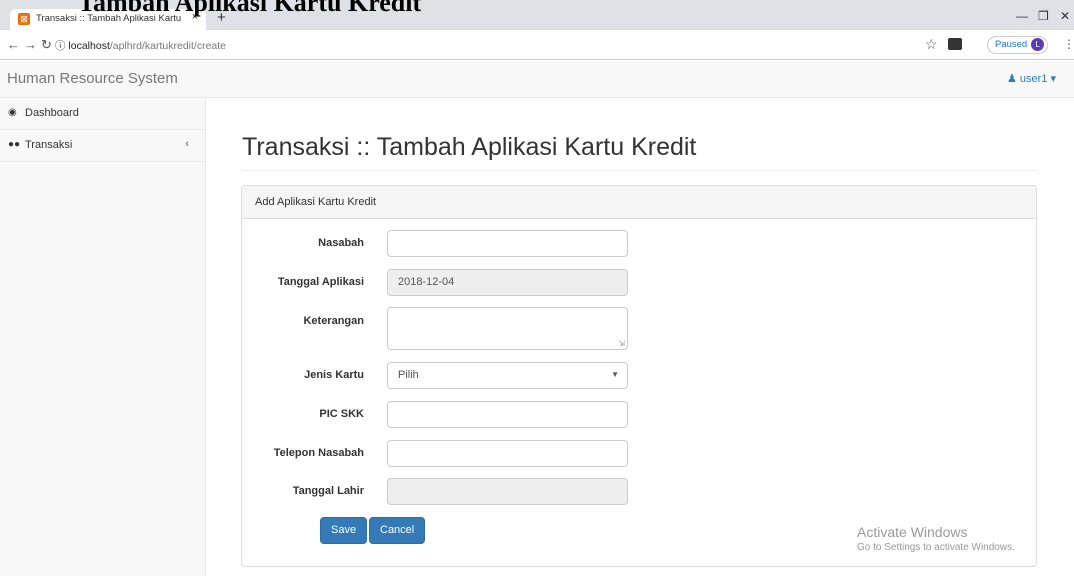  Describe the element at coordinates (1011, 79) in the screenshot. I see `user-icon: ♟` at that location.